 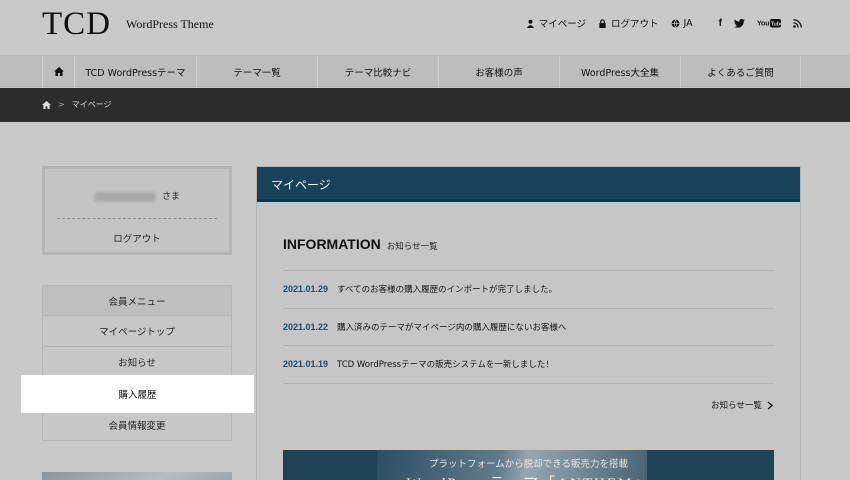 I want to click on site-logo: TCD, so click(x=76, y=24).